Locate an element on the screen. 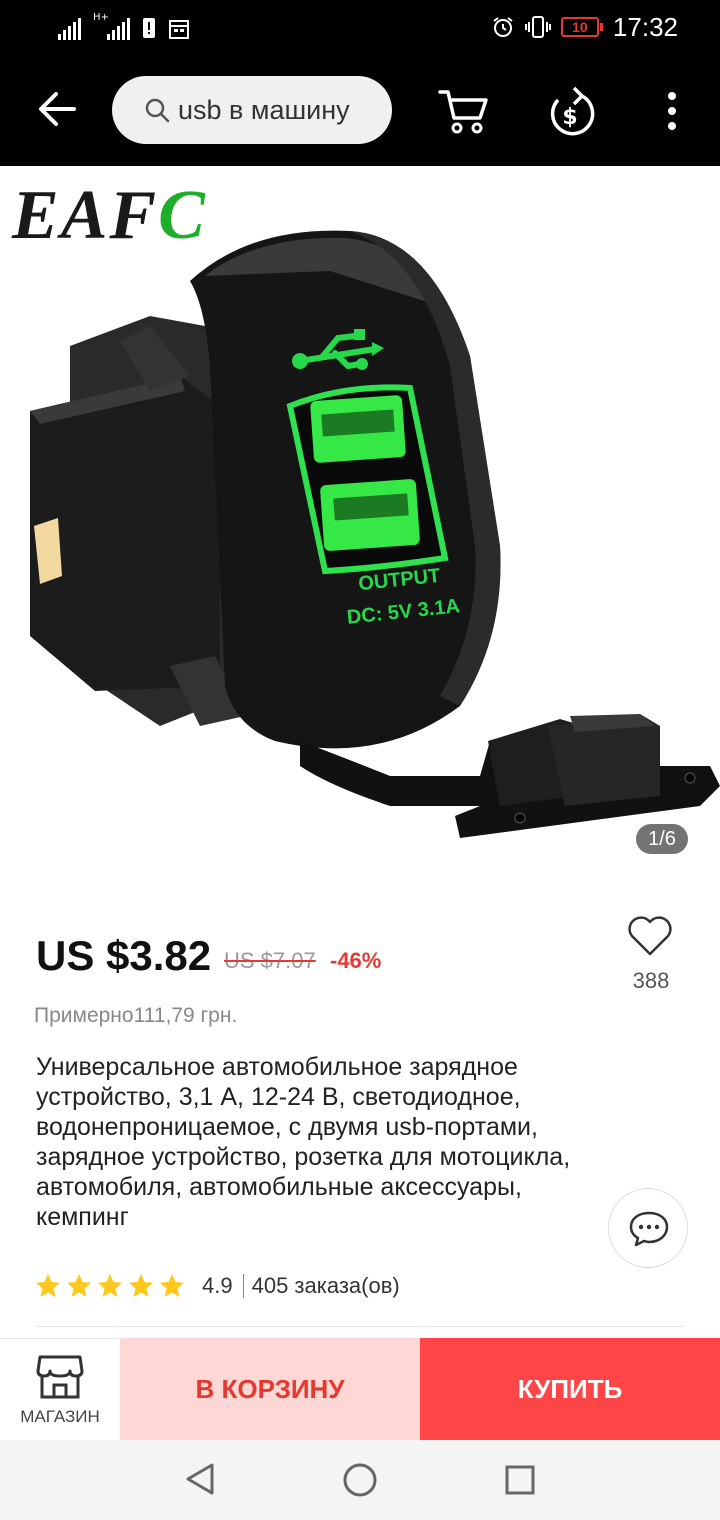 Image resolution: width=720 pixels, height=1520 pixels. status-left: H+ is located at coordinates (124, 26).